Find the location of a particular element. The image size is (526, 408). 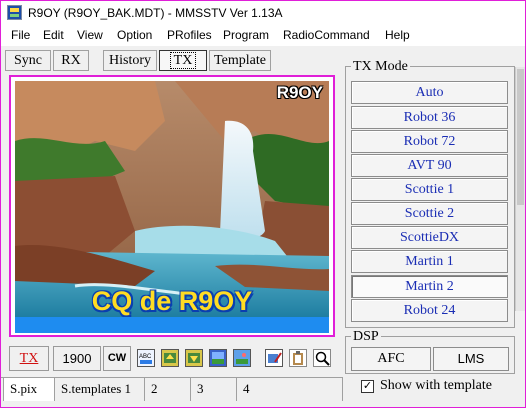

blue-band is located at coordinates (172, 325).